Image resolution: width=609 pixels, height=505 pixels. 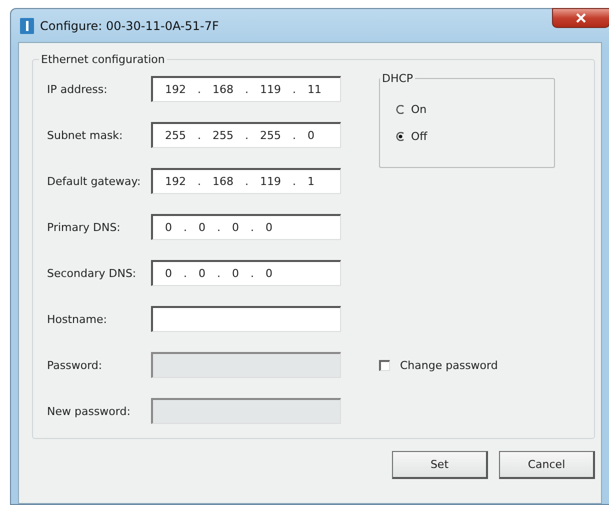 What do you see at coordinates (77, 89) in the screenshot?
I see `field-label: IP address:` at bounding box center [77, 89].